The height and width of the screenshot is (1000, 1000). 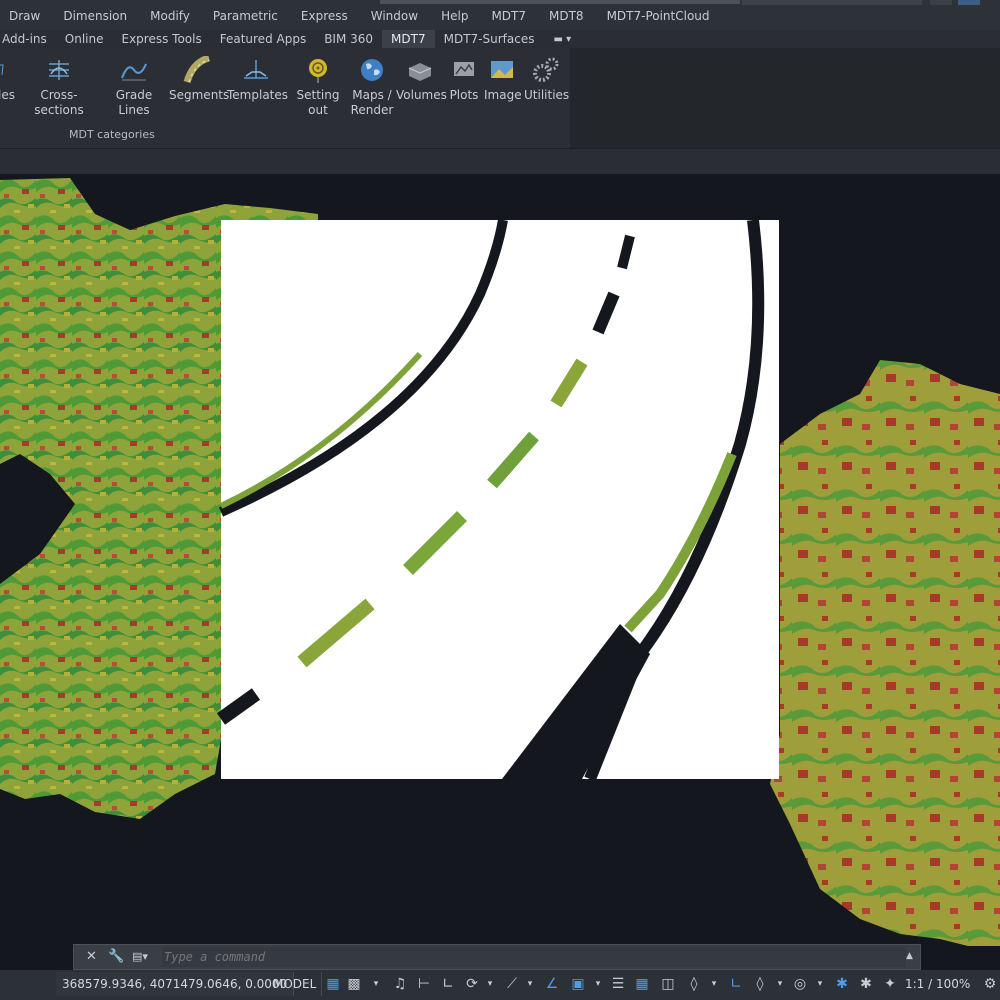 I want to click on tab-bim-360: BIM 360, so click(x=348, y=39).